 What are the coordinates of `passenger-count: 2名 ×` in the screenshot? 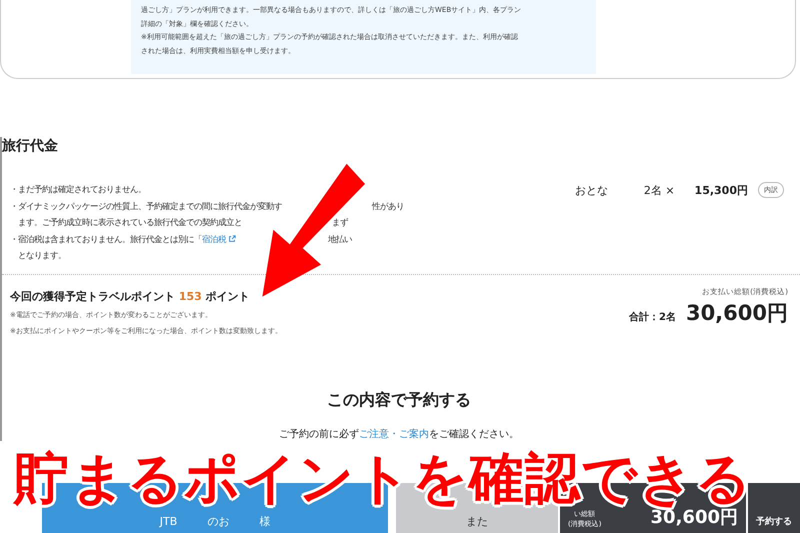 It's located at (659, 190).